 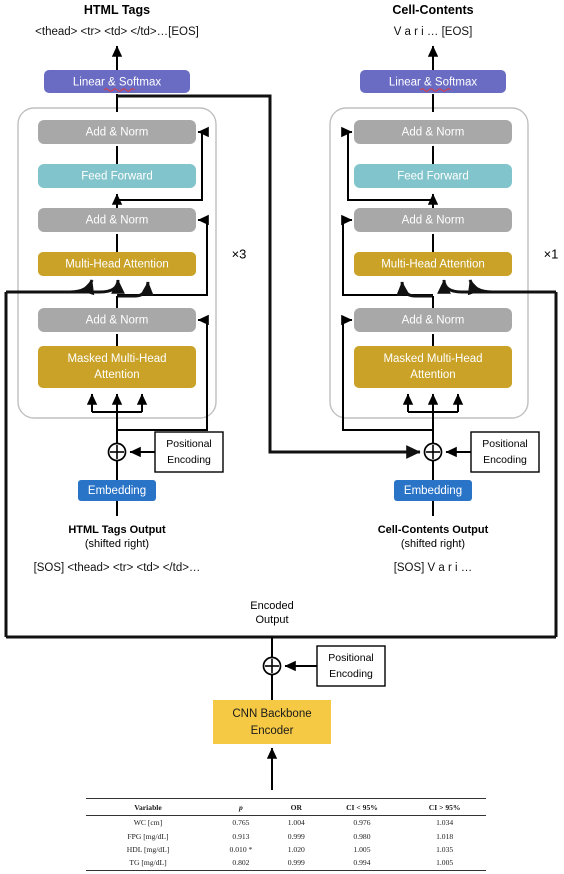 What do you see at coordinates (444, 807) in the screenshot?
I see `results-col-ci-high: CI > 95%` at bounding box center [444, 807].